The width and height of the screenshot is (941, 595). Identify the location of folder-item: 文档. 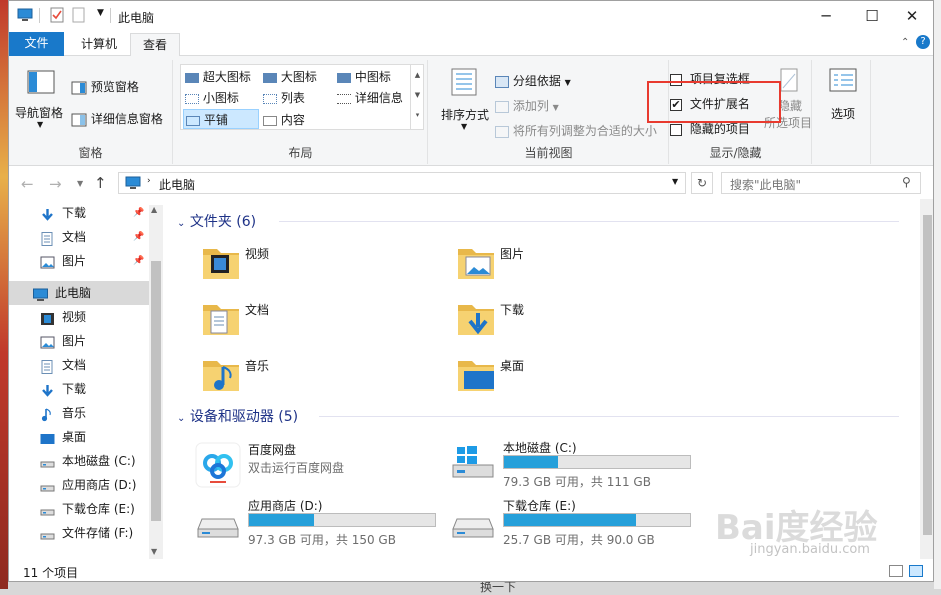
(299, 322).